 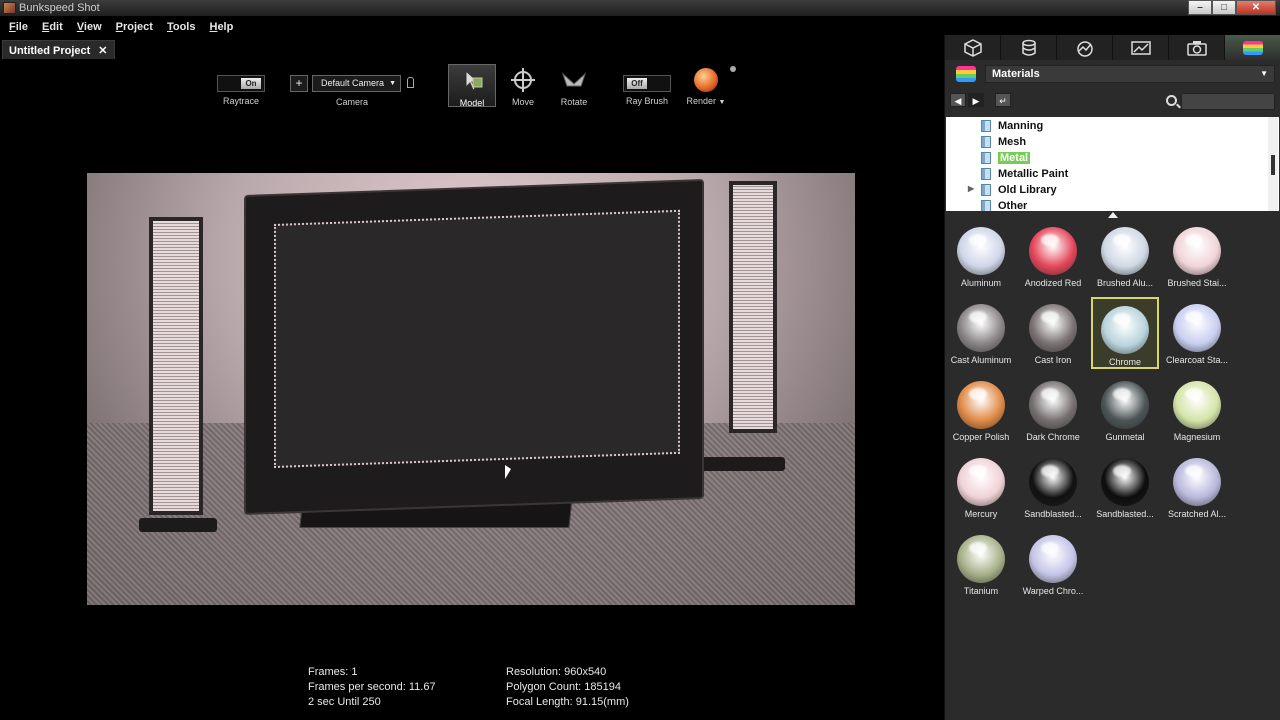 What do you see at coordinates (958, 100) in the screenshot?
I see `back-button: ◀` at bounding box center [958, 100].